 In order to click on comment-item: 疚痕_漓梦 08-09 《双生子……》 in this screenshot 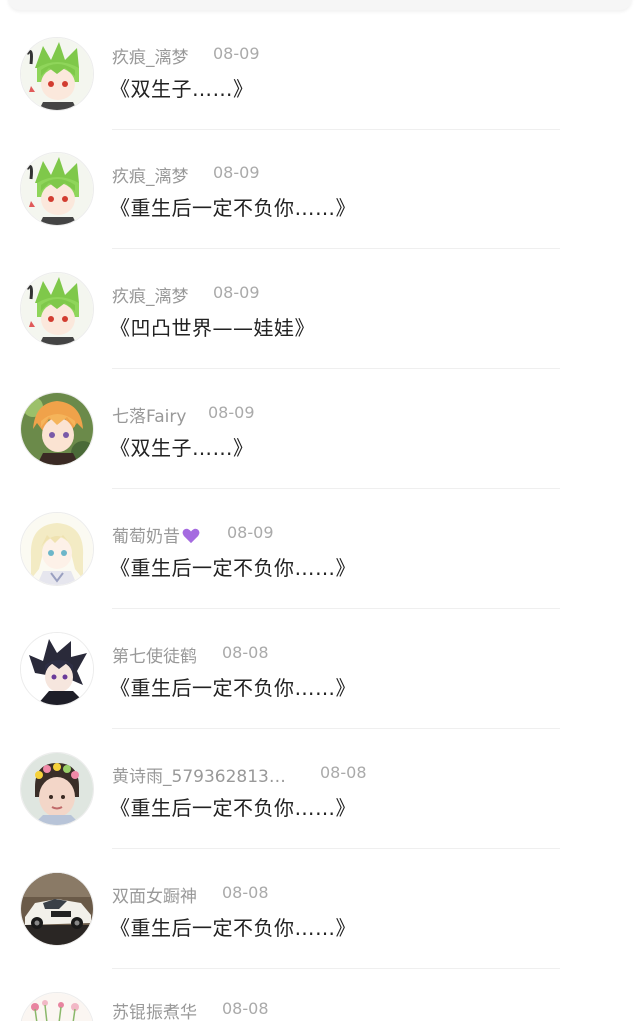, I will do `click(320, 80)`.